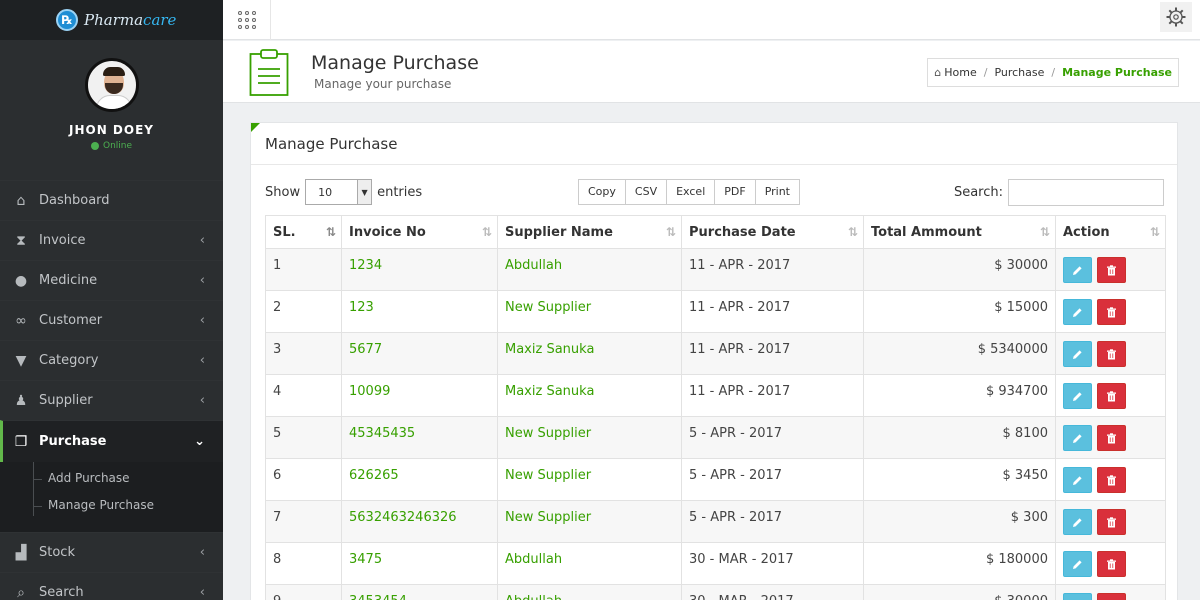 This screenshot has height=600, width=1200. I want to click on sidebar-item-search: ⌕ Search ‹, so click(111, 586).